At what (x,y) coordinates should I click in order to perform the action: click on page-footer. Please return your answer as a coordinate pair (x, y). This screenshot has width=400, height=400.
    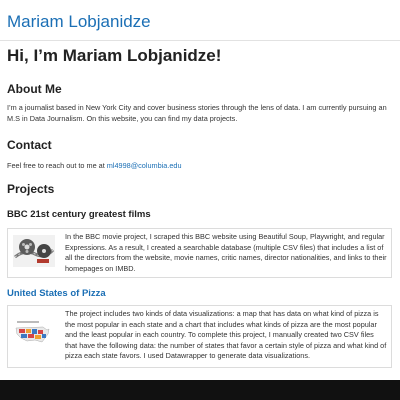
    Looking at the image, I should click on (200, 390).